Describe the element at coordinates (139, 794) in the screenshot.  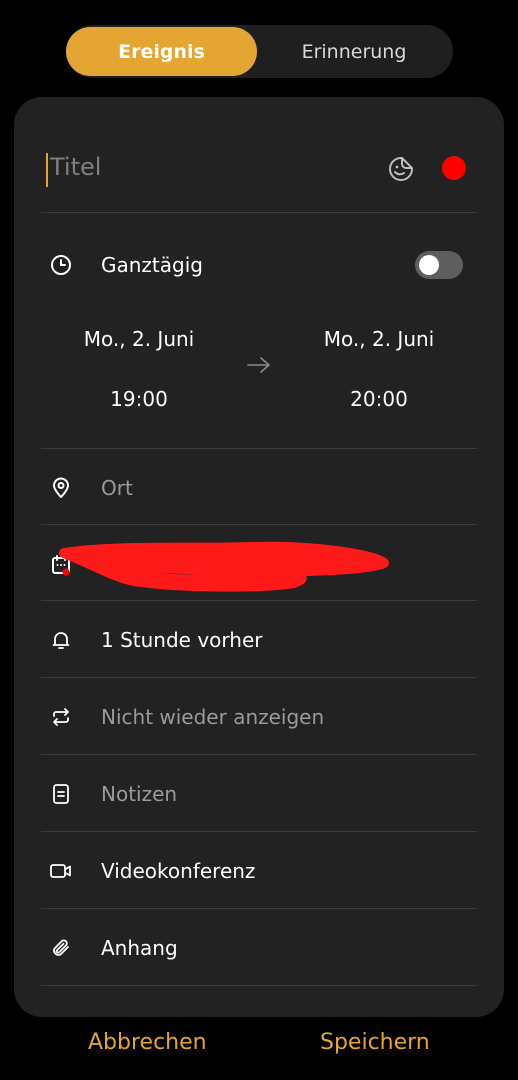
I see `notes-input: Notizen` at that location.